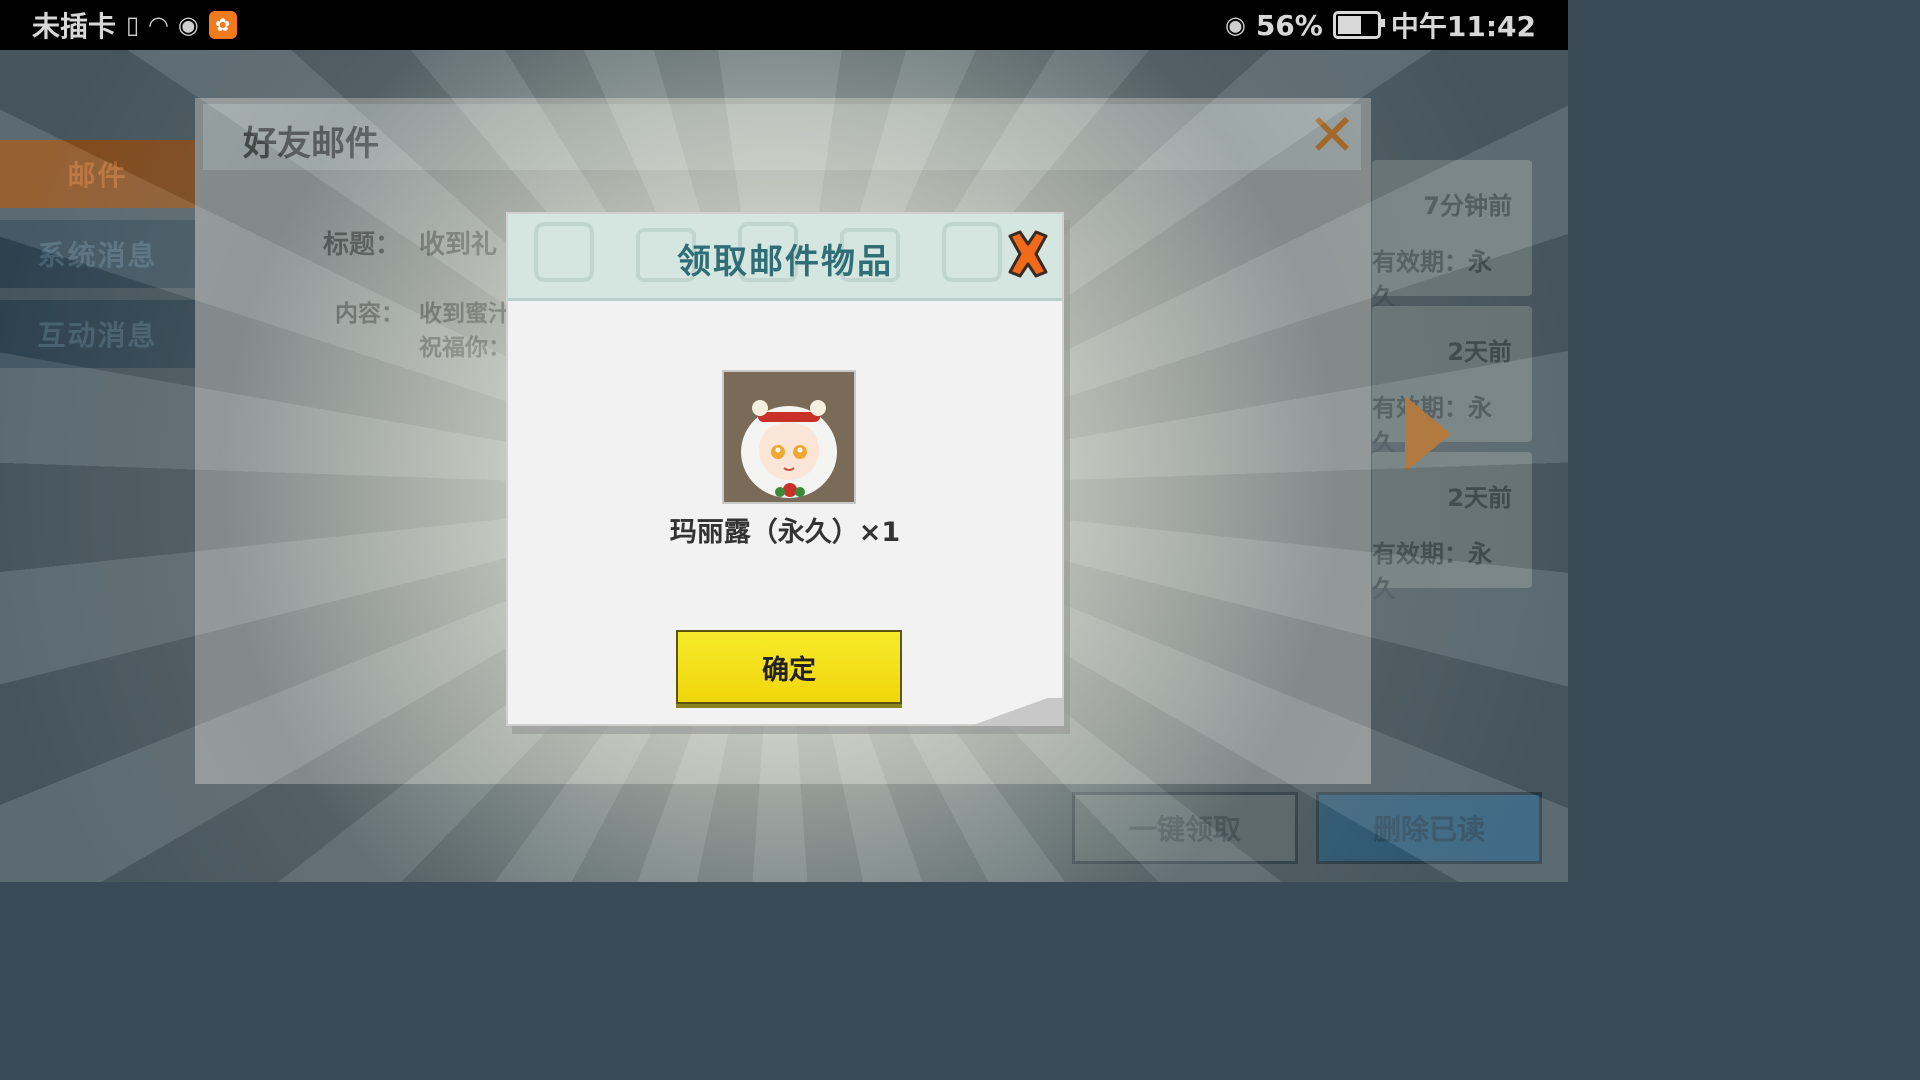 This screenshot has width=1920, height=1080. I want to click on eye-icon: ◉, so click(1235, 25).